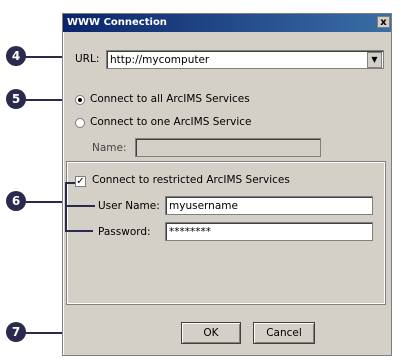  What do you see at coordinates (160, 60) in the screenshot?
I see `url-value: http://mycomputer` at bounding box center [160, 60].